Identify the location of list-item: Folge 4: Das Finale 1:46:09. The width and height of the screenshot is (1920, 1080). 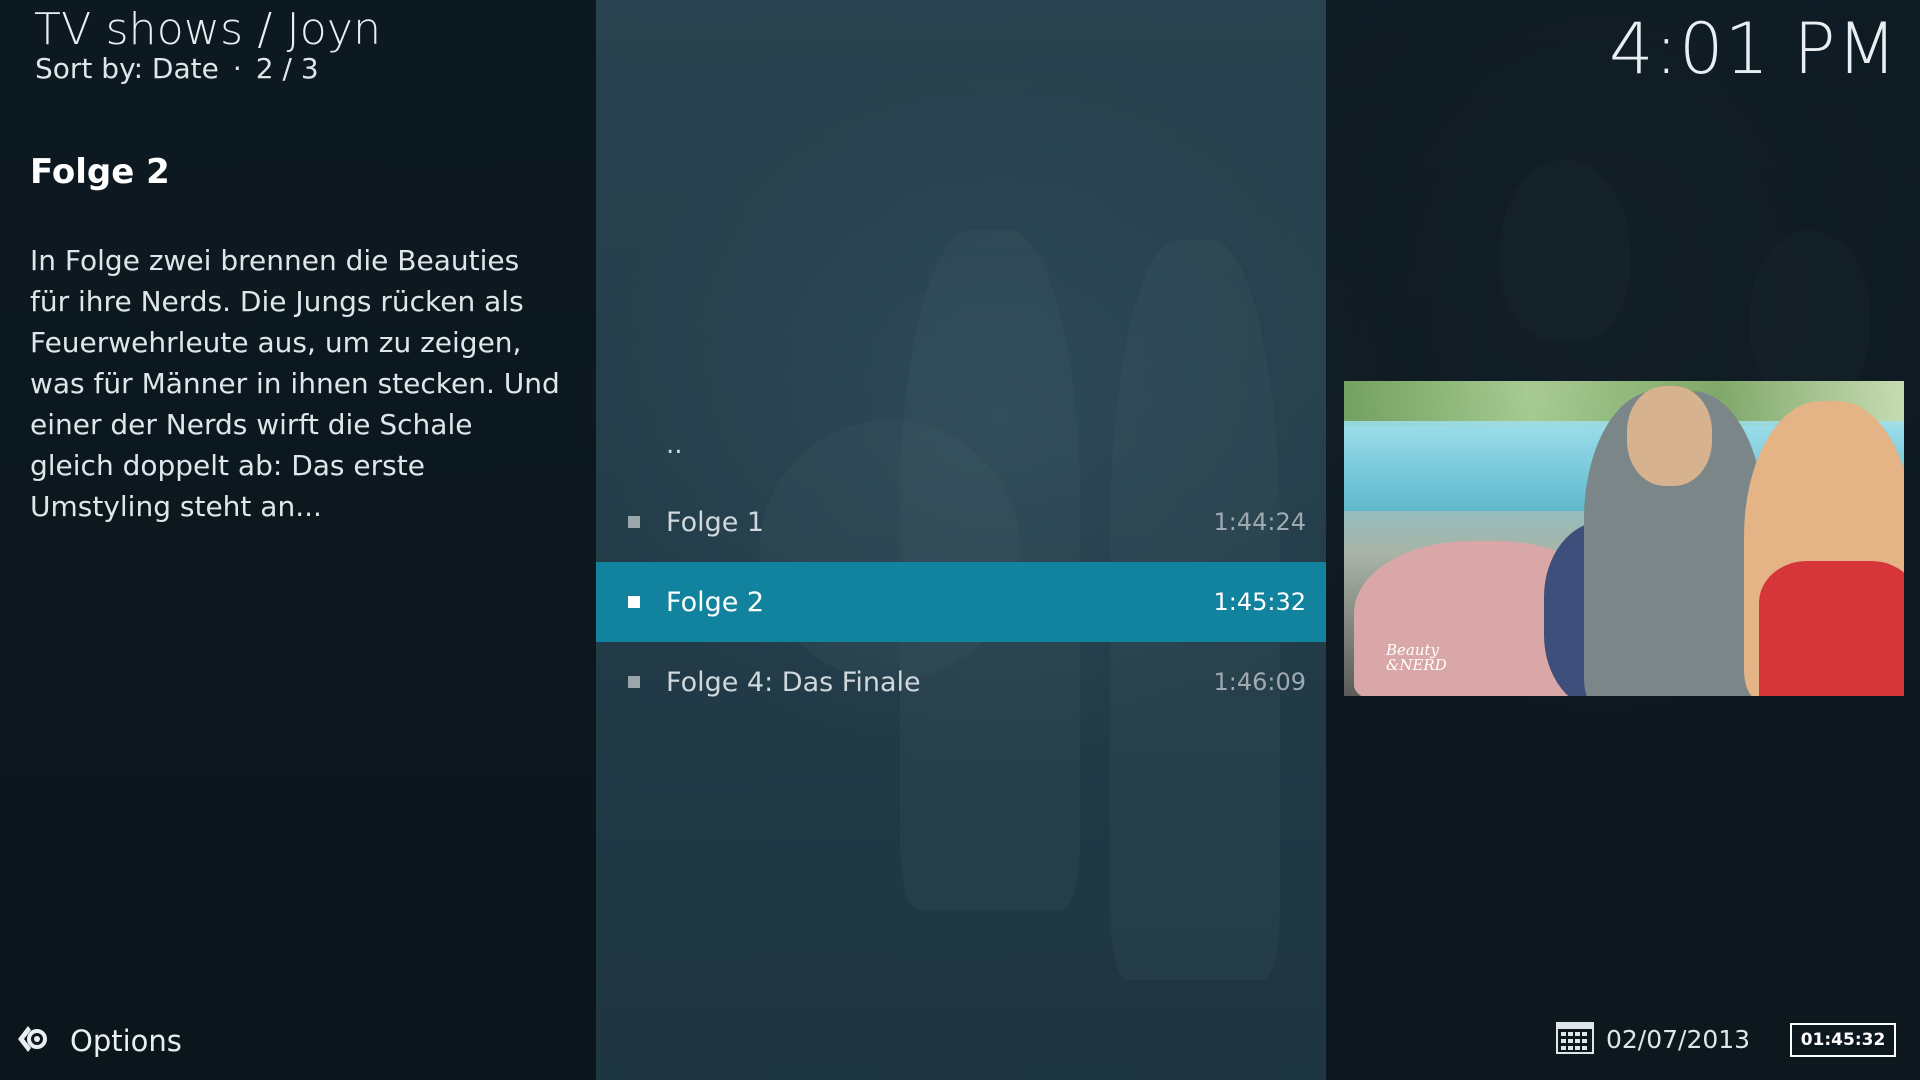
(961, 682).